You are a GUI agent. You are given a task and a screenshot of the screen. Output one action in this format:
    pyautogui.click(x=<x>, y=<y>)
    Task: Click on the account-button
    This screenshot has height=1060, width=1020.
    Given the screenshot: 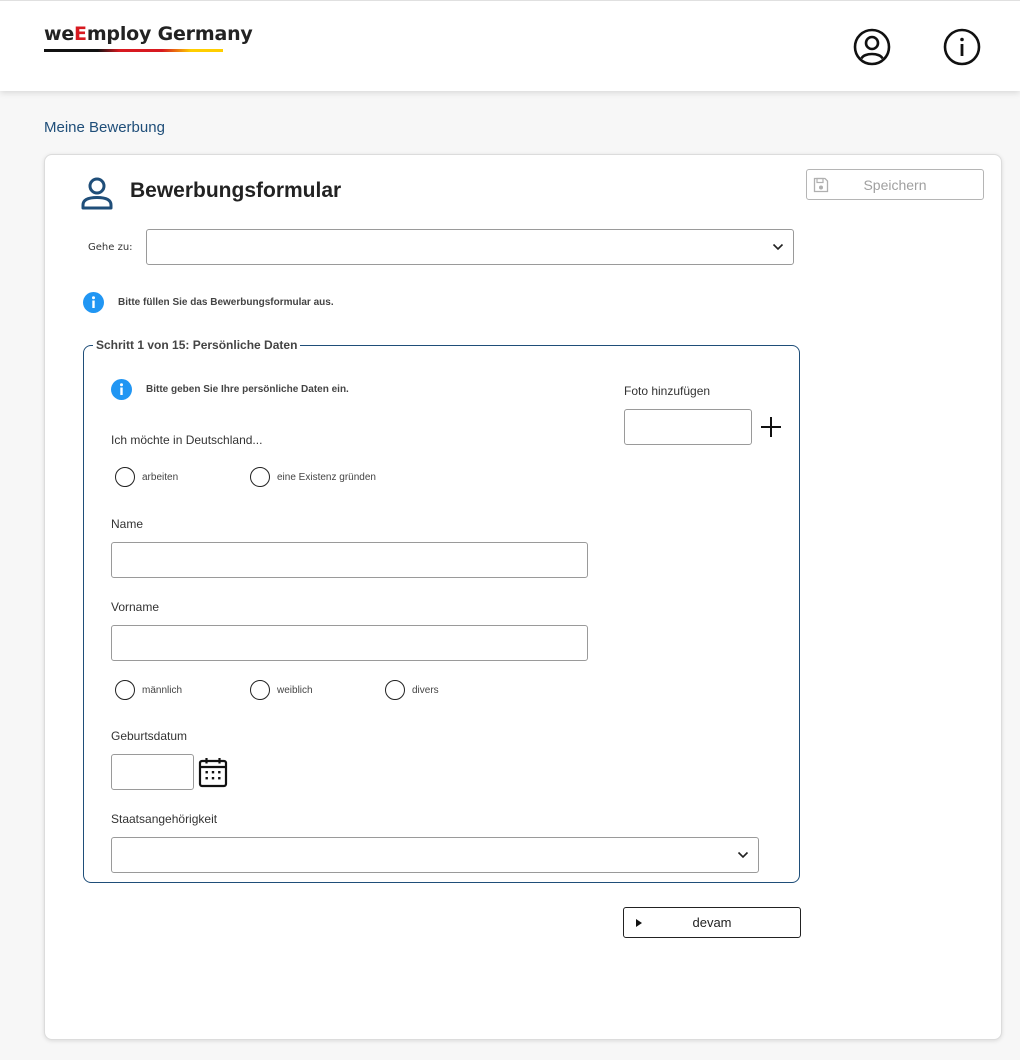 What is the action you would take?
    pyautogui.click(x=872, y=47)
    